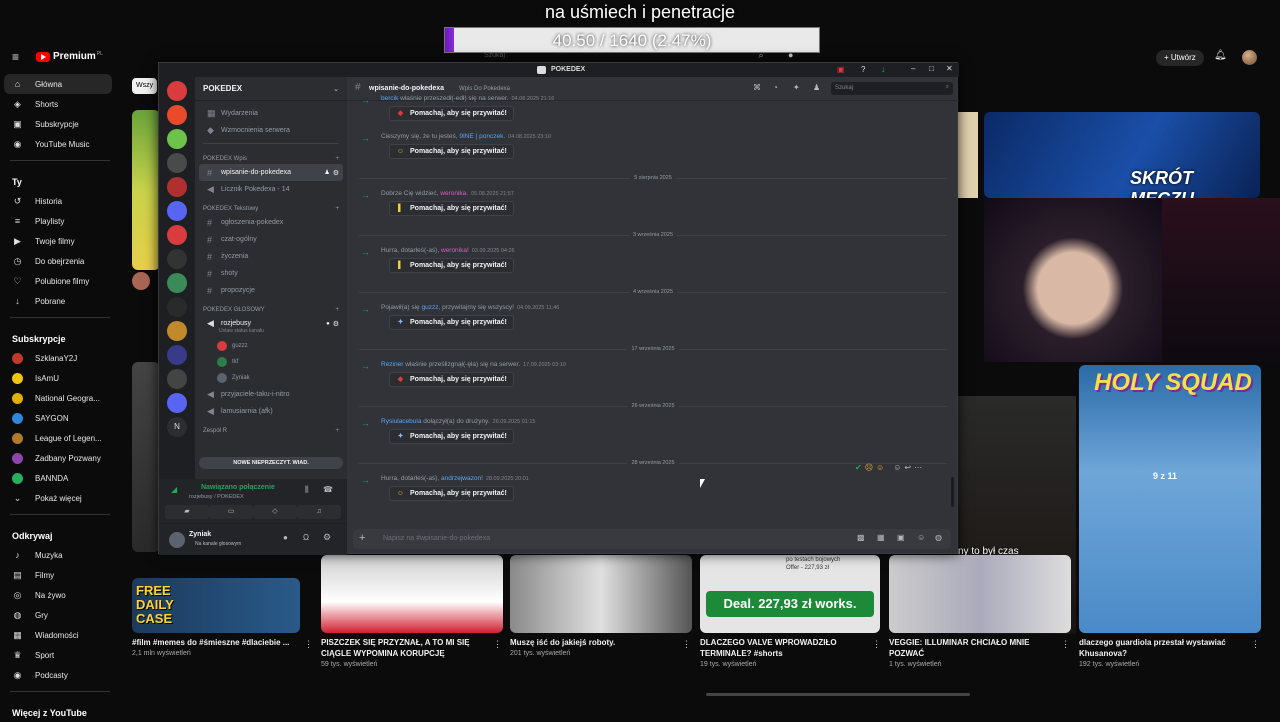 This screenshot has width=1280, height=722. What do you see at coordinates (271, 428) in the screenshot?
I see `category-team: Zespół R +` at bounding box center [271, 428].